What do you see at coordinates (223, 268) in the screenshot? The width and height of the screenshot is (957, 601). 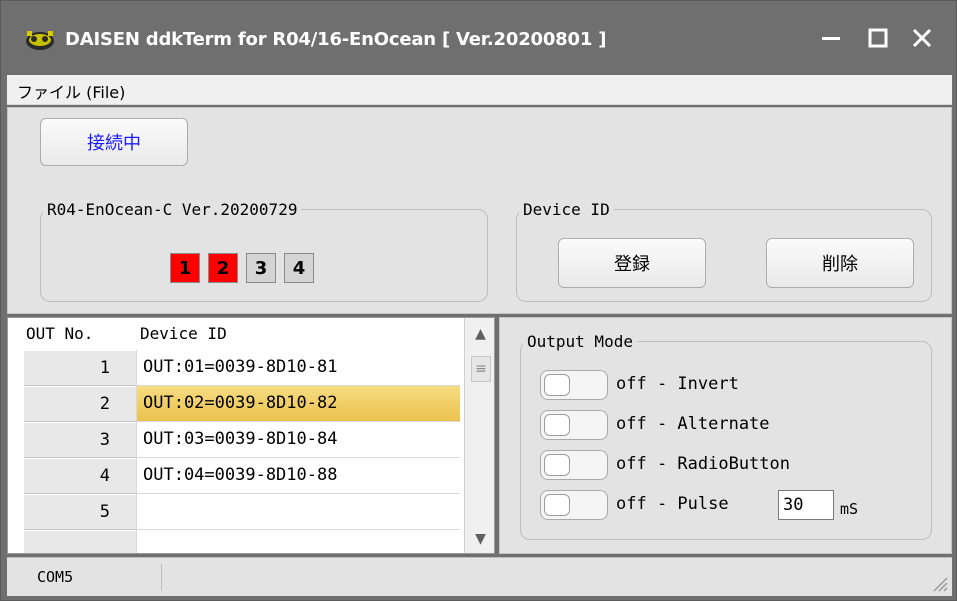 I see `output-indicator-2: 2` at bounding box center [223, 268].